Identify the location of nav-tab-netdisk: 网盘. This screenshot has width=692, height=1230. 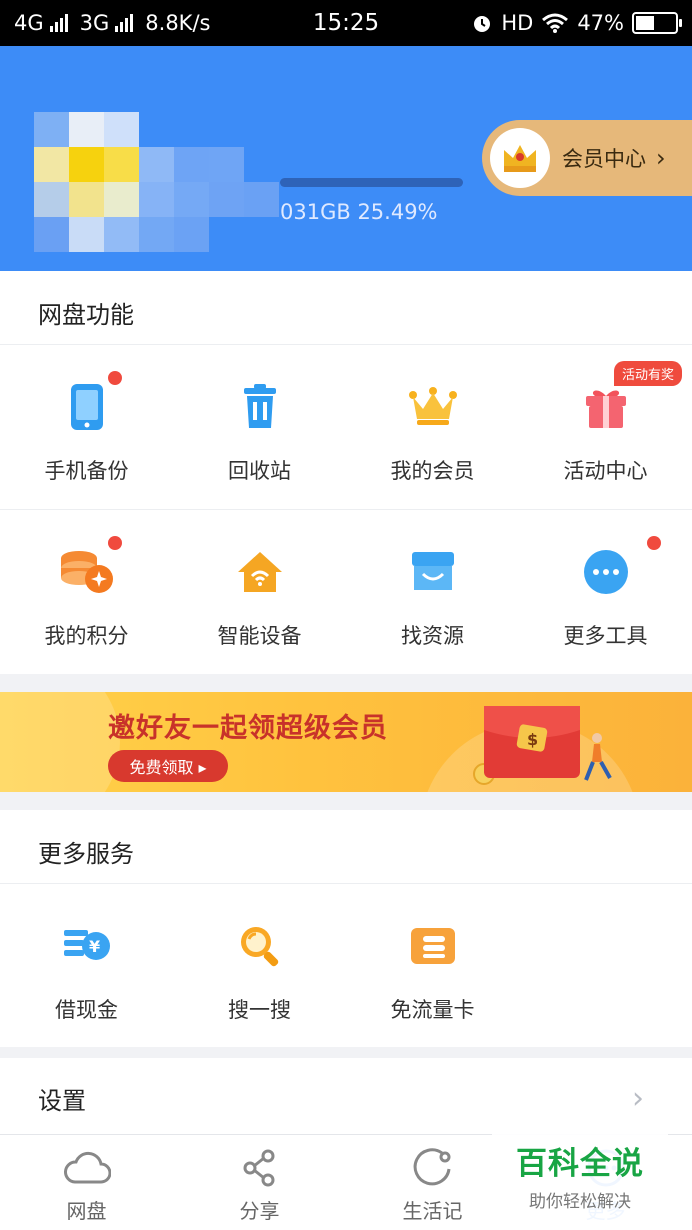
(86, 1182).